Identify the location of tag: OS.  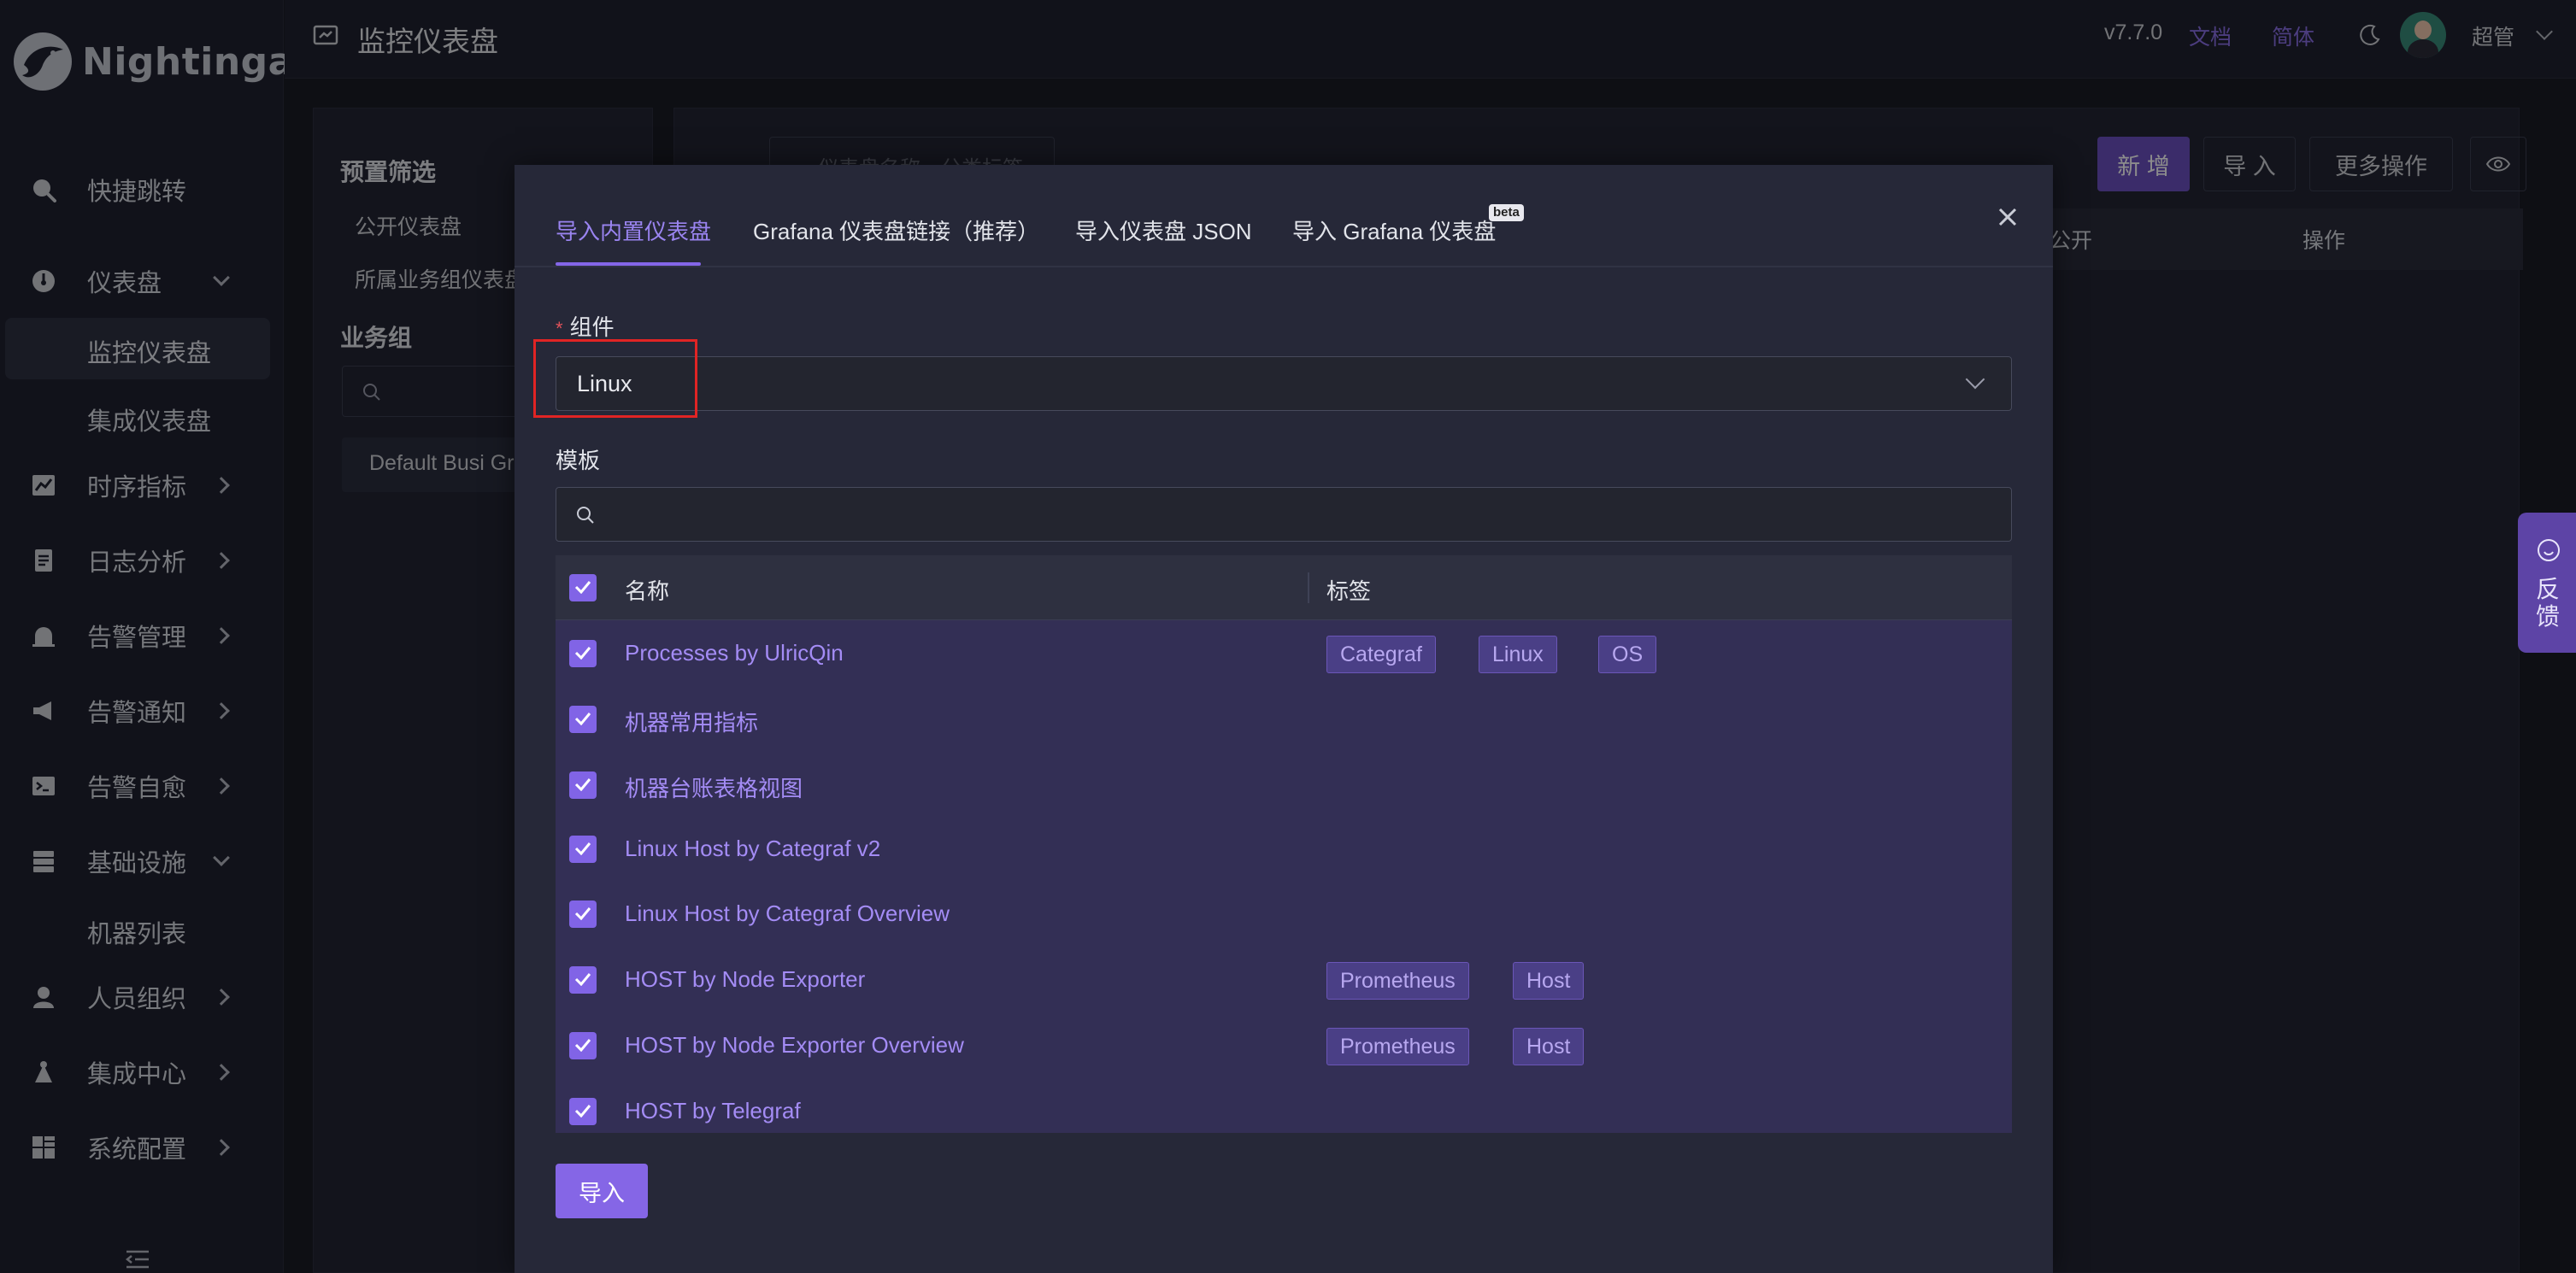
(1627, 654).